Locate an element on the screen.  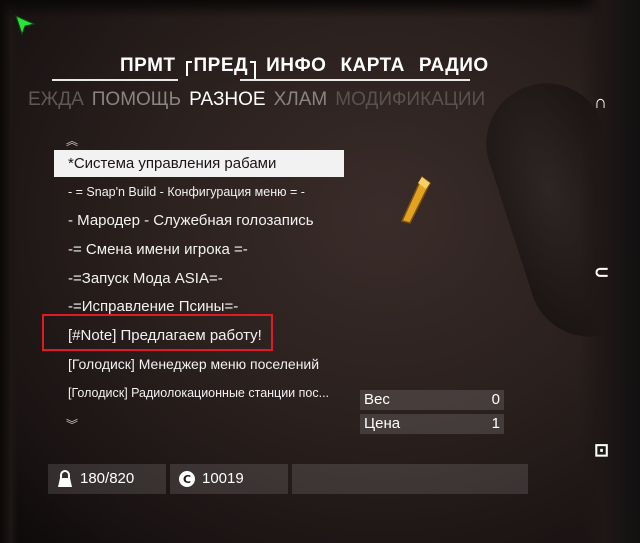
stat-weight: Вес 0 is located at coordinates (432, 400).